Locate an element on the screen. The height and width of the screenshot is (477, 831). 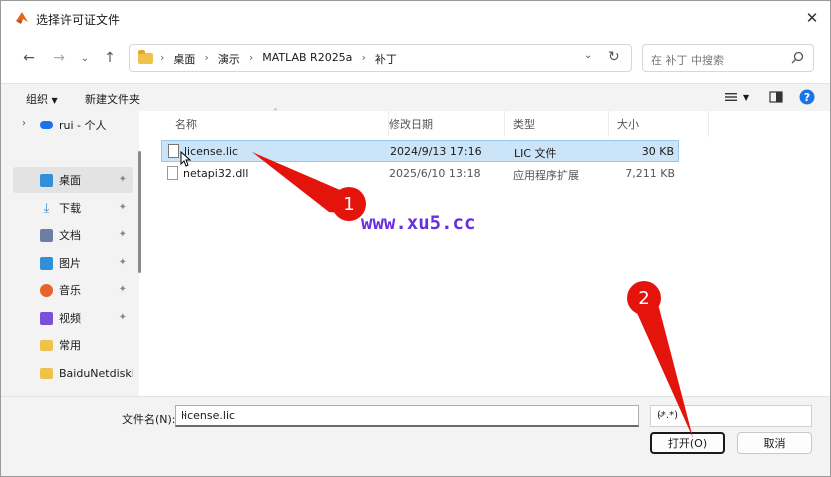
cloud-icon is located at coordinates (46, 125).